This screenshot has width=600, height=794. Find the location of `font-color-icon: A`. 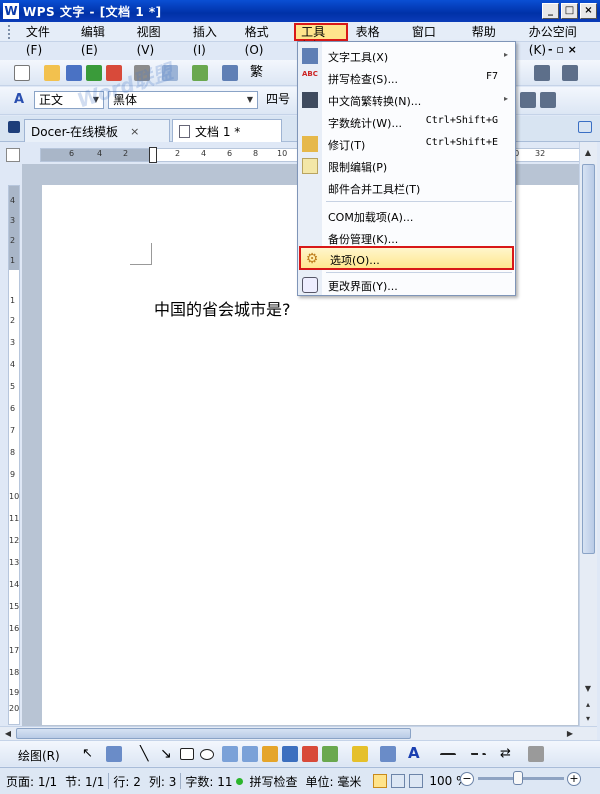

font-color-icon: A is located at coordinates (416, 754).